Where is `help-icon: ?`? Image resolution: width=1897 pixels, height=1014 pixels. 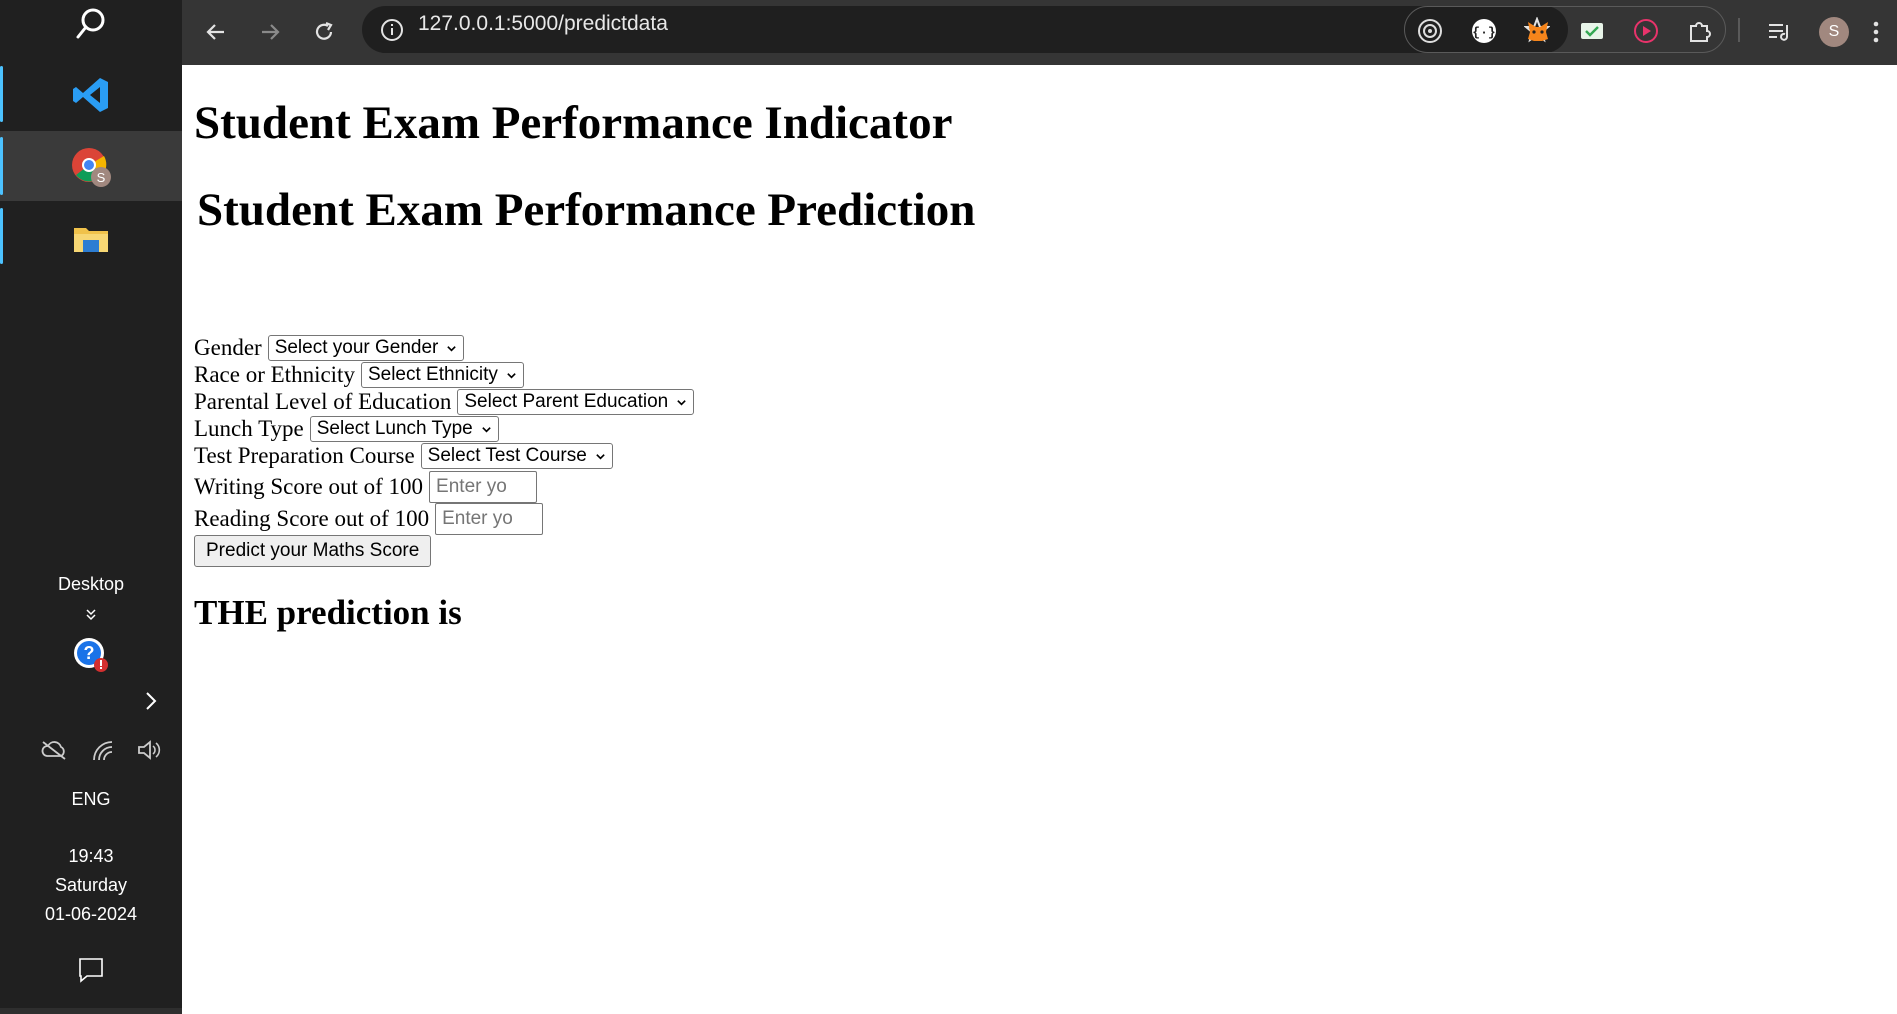
help-icon: ? is located at coordinates (91, 655).